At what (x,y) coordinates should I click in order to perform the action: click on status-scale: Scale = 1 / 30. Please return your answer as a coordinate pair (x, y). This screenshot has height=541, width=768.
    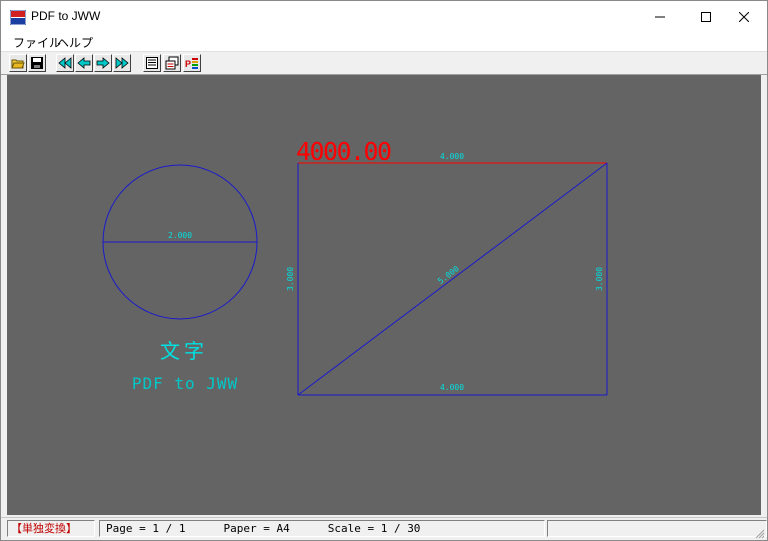
    Looking at the image, I should click on (374, 528).